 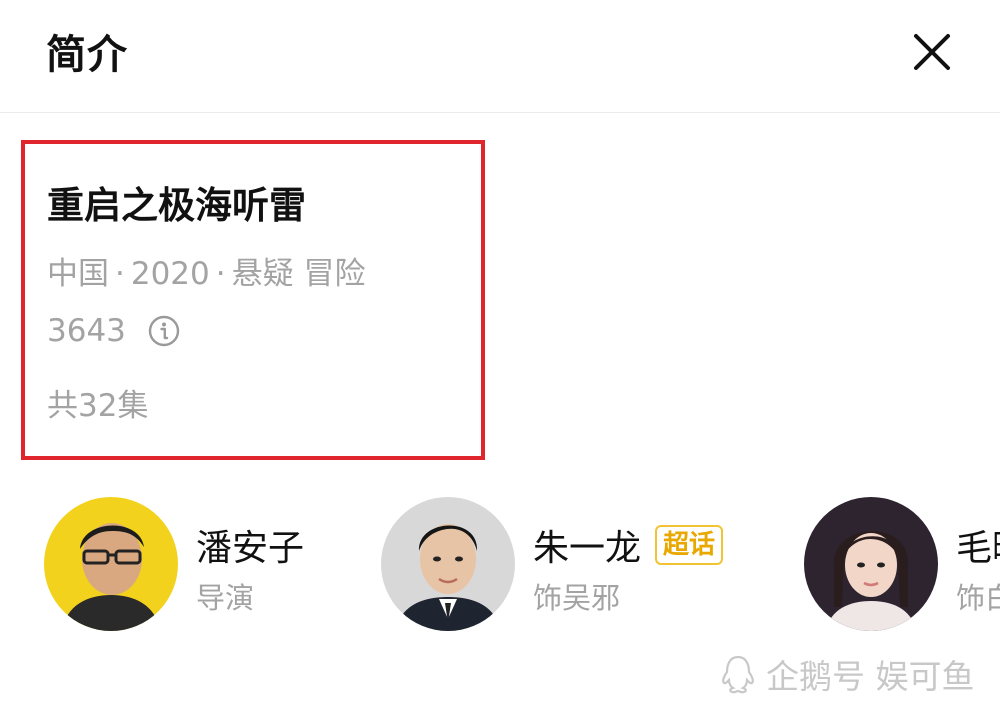 What do you see at coordinates (164, 331) in the screenshot?
I see `info-icon` at bounding box center [164, 331].